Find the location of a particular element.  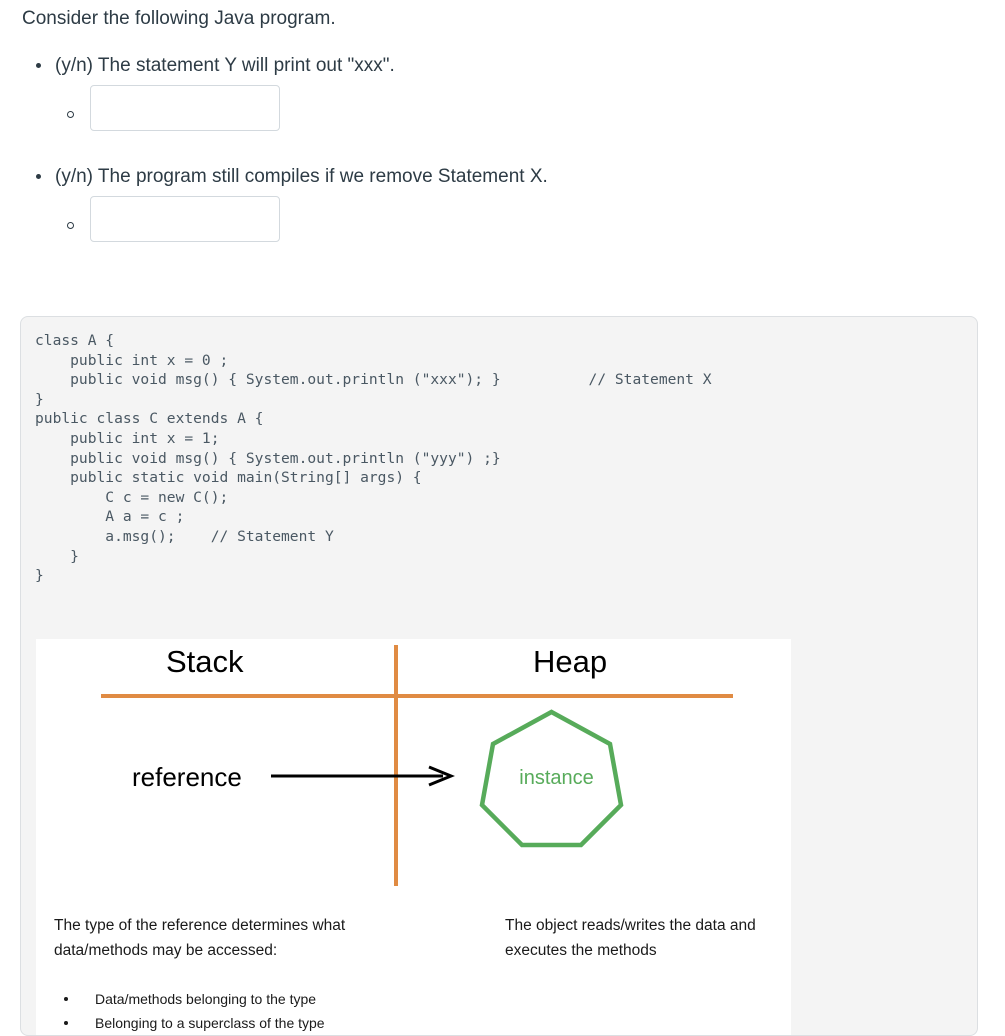

page-intro-text: Consider the following Java program. is located at coordinates (179, 18).